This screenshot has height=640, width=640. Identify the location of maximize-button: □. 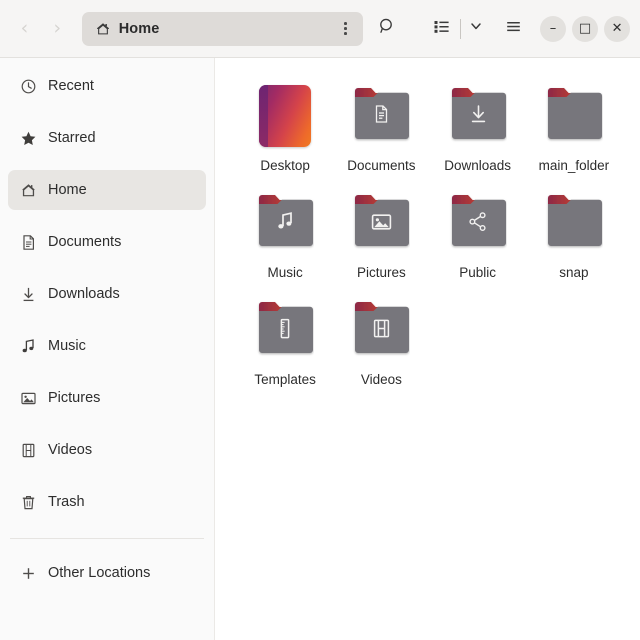
(585, 28).